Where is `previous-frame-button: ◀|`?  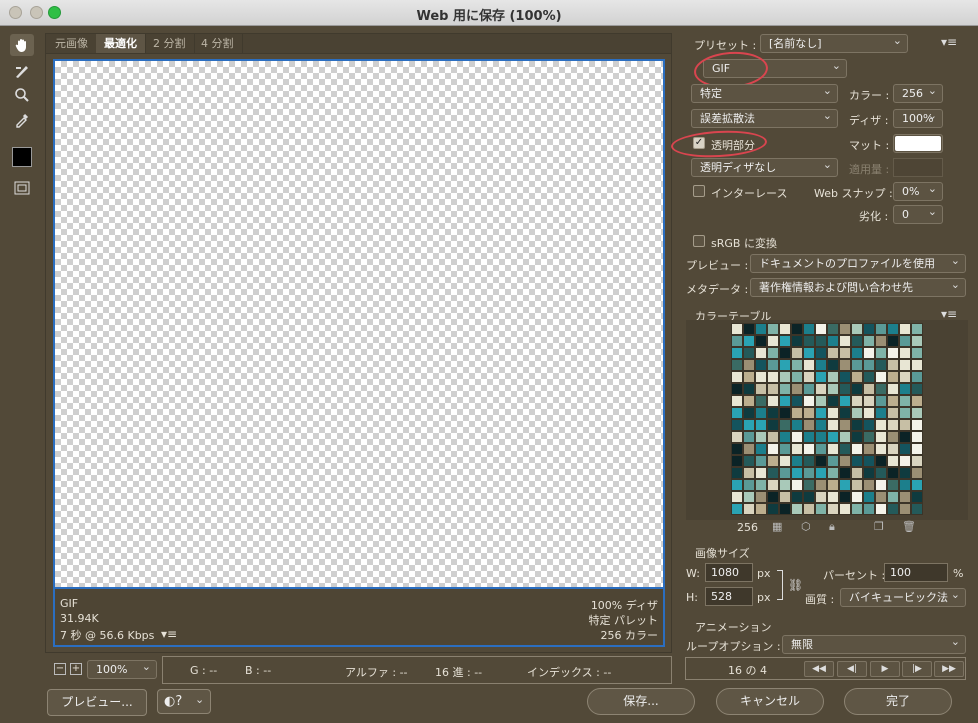 previous-frame-button: ◀| is located at coordinates (852, 669).